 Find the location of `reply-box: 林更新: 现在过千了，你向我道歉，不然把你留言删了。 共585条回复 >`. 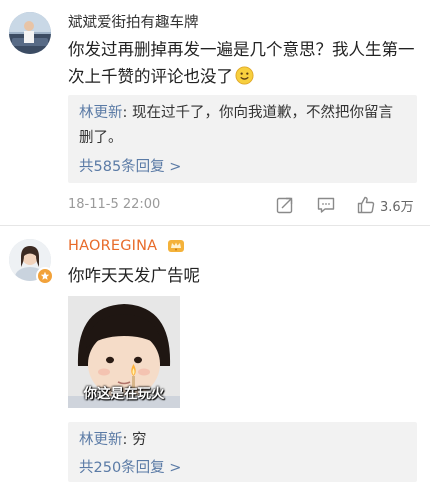

reply-box: 林更新: 现在过千了，你向我道歉，不然把你留言删了。 共585条回复 > is located at coordinates (242, 139).